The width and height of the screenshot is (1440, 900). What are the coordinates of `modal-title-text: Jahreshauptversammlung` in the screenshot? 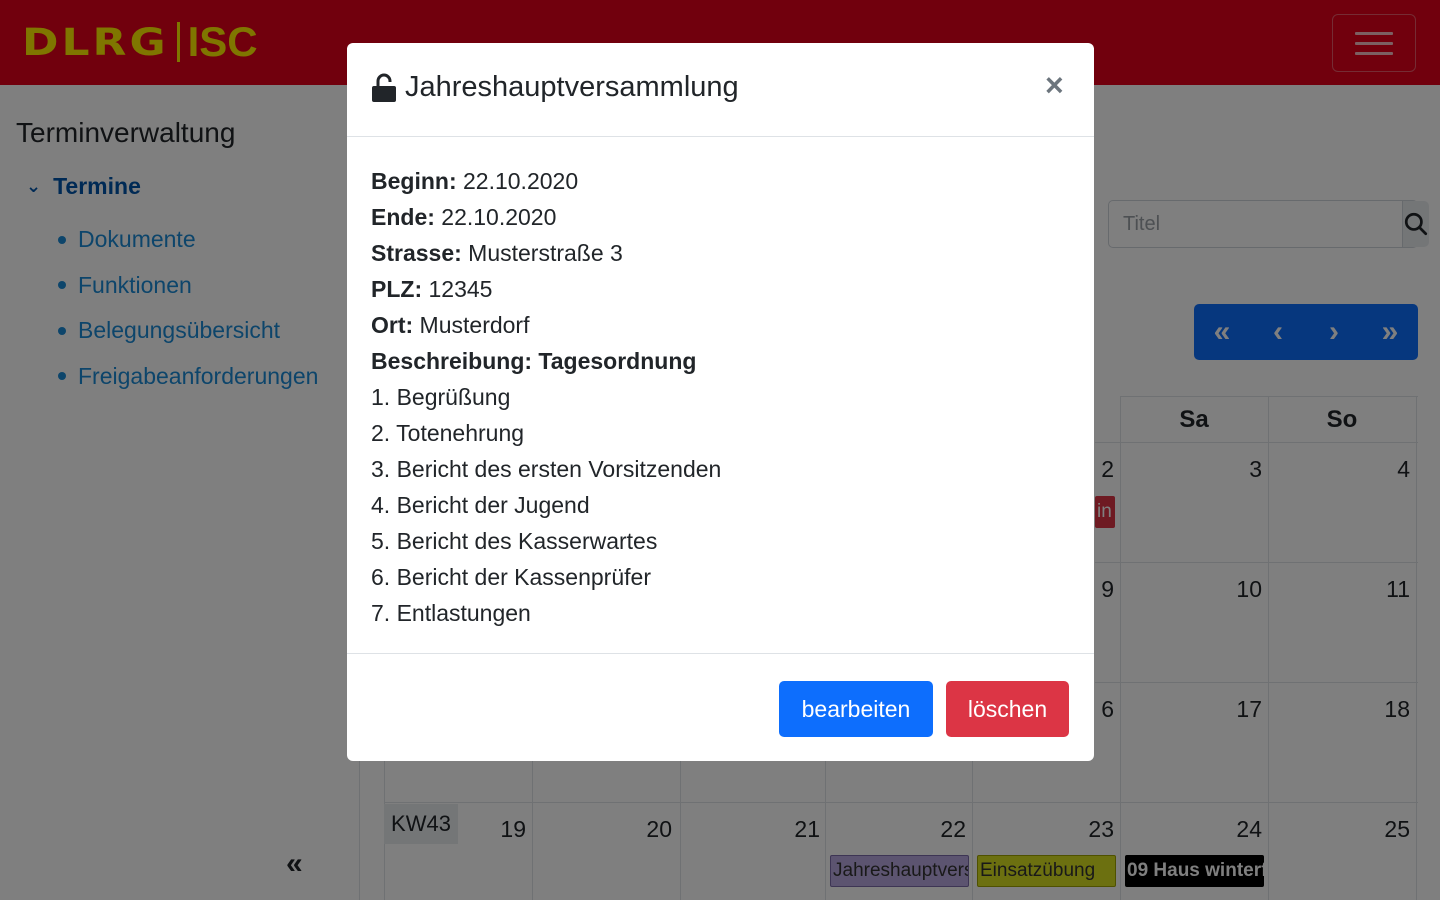 It's located at (572, 87).